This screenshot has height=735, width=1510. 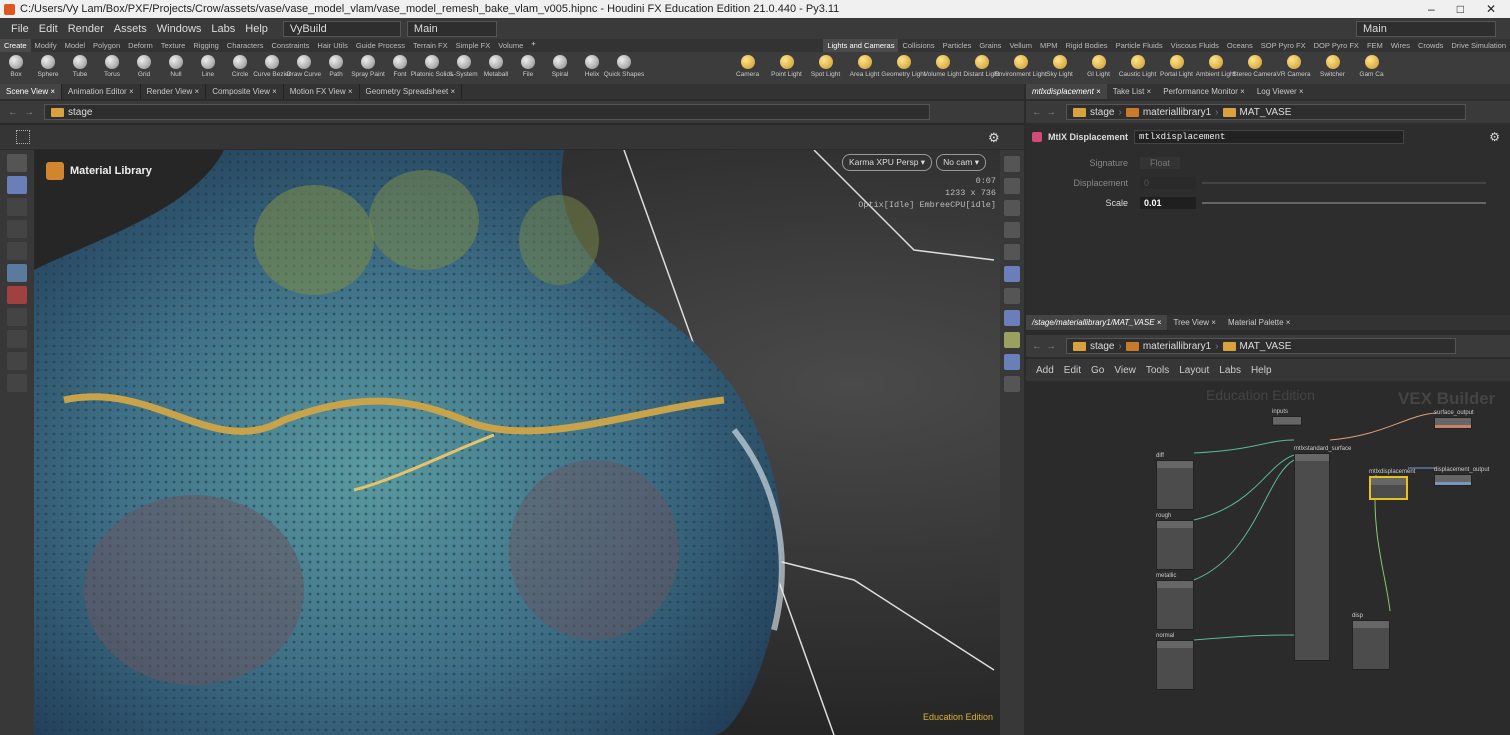 I want to click on magnet-icon, so click(x=17, y=295).